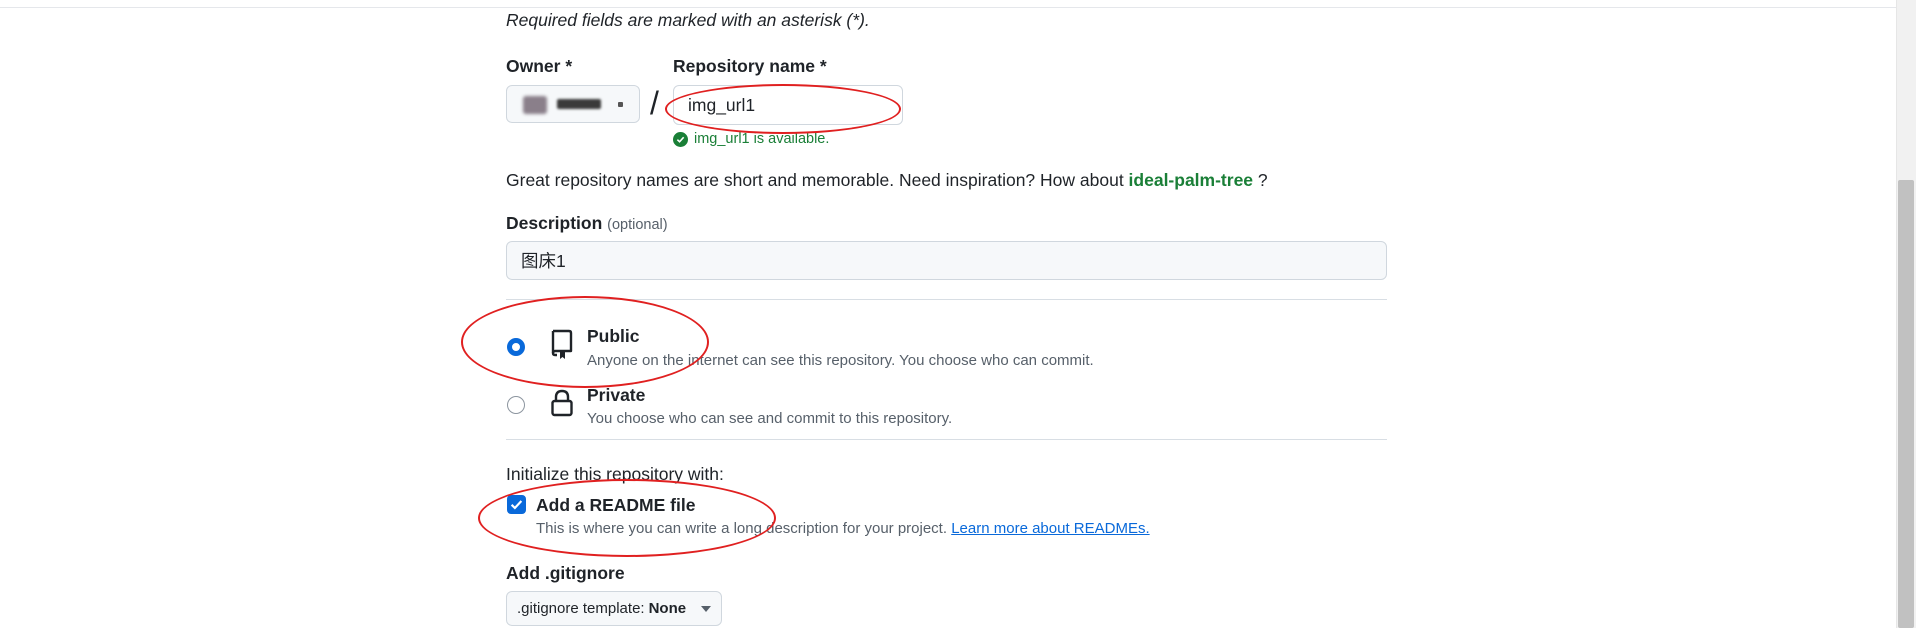 This screenshot has width=1916, height=628. I want to click on repository-name-label: Repository name *, so click(750, 66).